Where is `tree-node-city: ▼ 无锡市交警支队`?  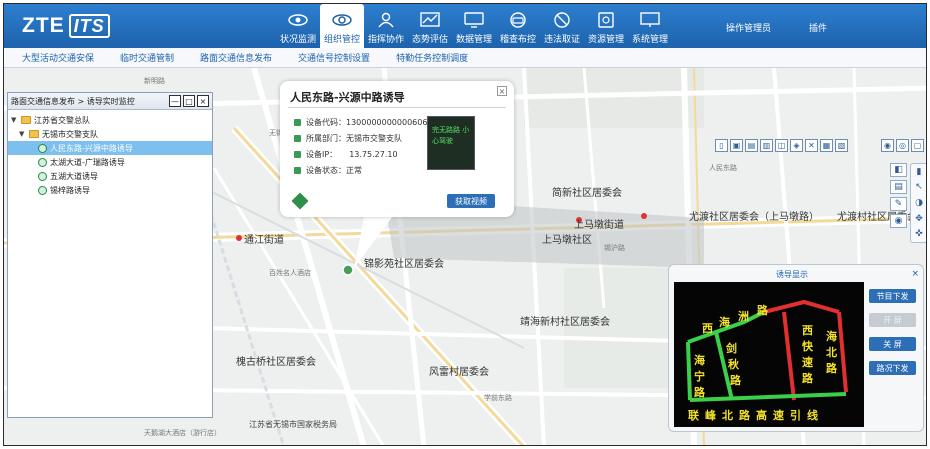
tree-node-city: ▼ 无锡市交警支队 is located at coordinates (110, 134).